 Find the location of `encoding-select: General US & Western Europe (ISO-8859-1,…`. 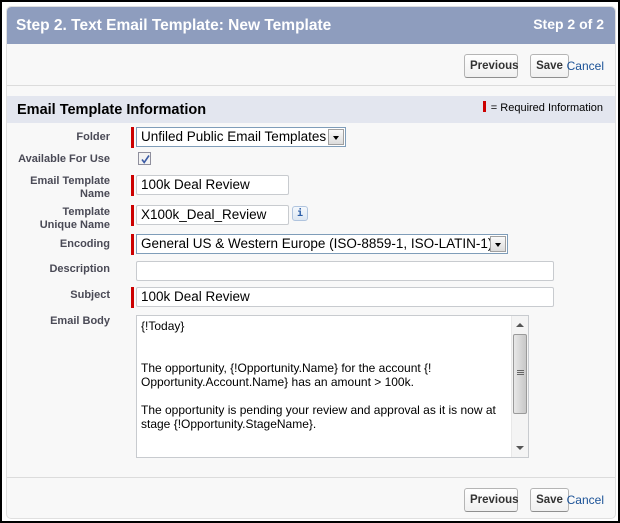

encoding-select: General US & Western Europe (ISO-8859-1,… is located at coordinates (322, 244).